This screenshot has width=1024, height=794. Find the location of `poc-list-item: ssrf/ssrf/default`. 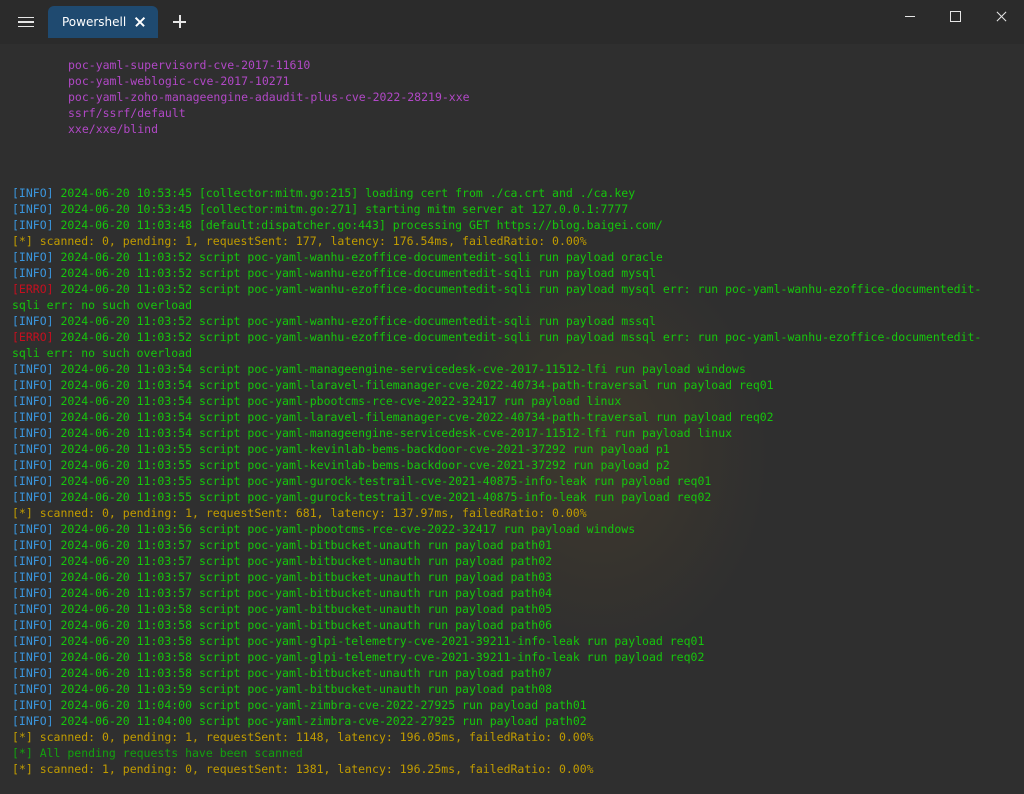

poc-list-item: ssrf/ssrf/default is located at coordinates (127, 113).